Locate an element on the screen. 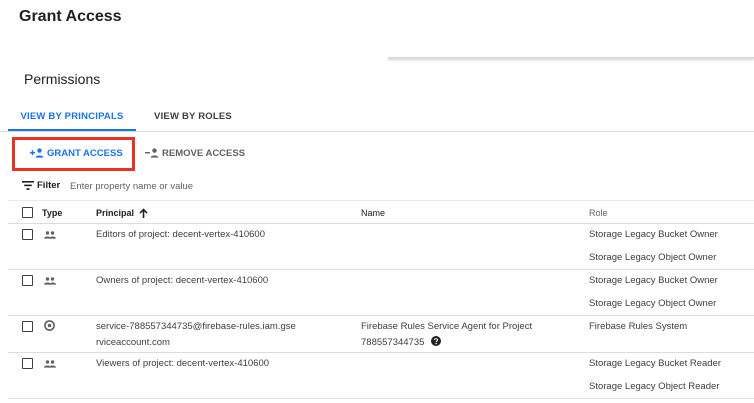 The width and height of the screenshot is (754, 403). add-person-icon is located at coordinates (37, 153).